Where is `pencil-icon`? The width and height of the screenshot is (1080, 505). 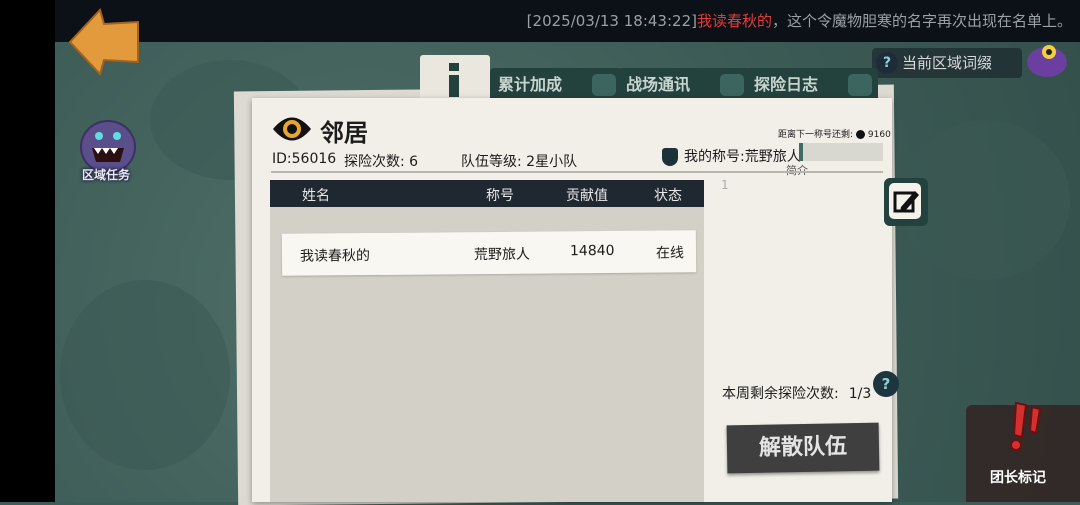 pencil-icon is located at coordinates (860, 85).